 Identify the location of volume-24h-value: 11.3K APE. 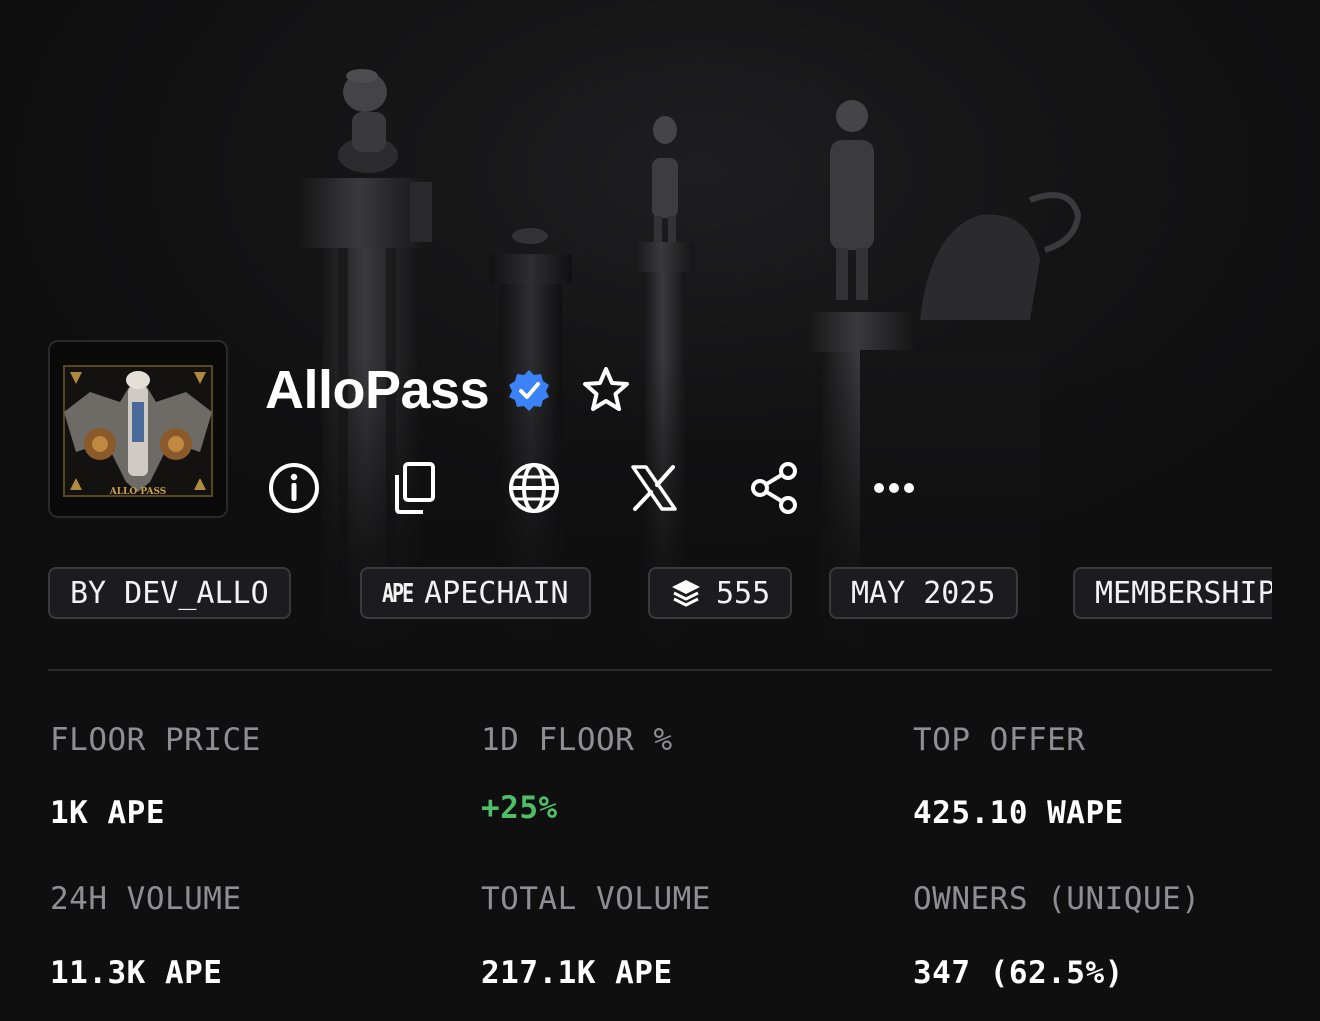
(136, 973).